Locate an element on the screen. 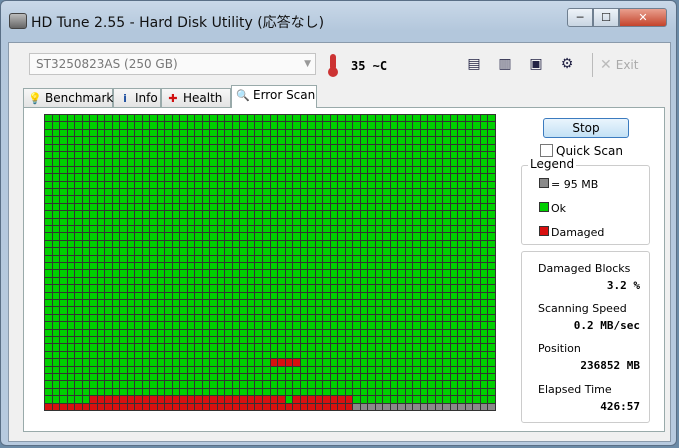  tab-benchmark: 💡 Benchmark is located at coordinates (68, 97).